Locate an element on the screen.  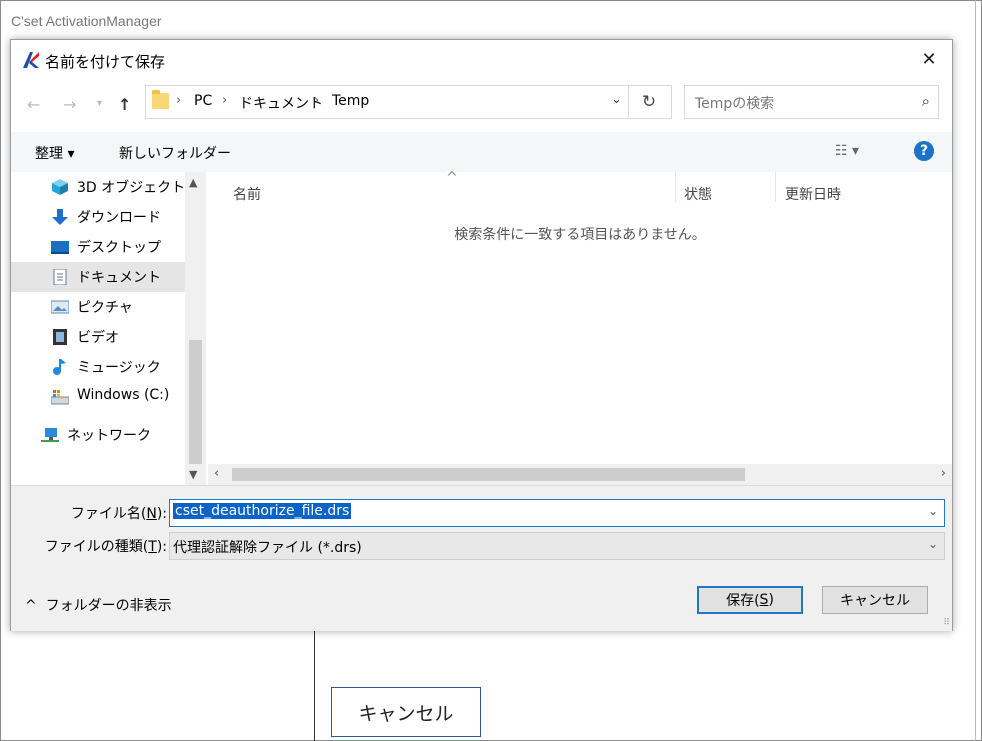
nav-item-label: デスクトップ is located at coordinates (119, 248).